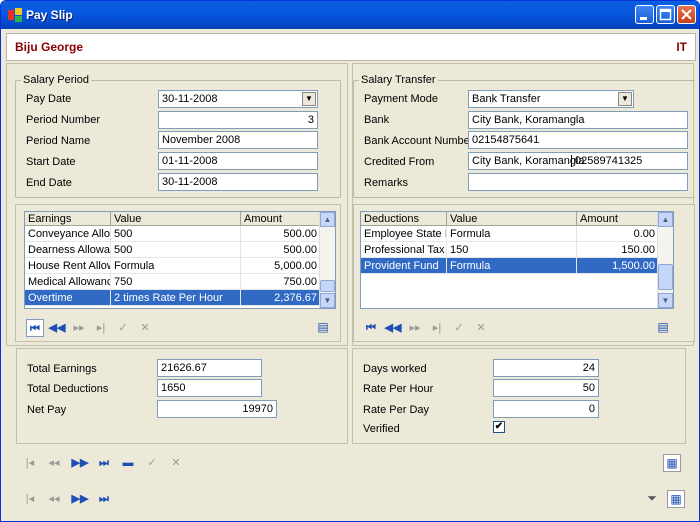 The image size is (700, 522). I want to click on close-icon, so click(686, 14).